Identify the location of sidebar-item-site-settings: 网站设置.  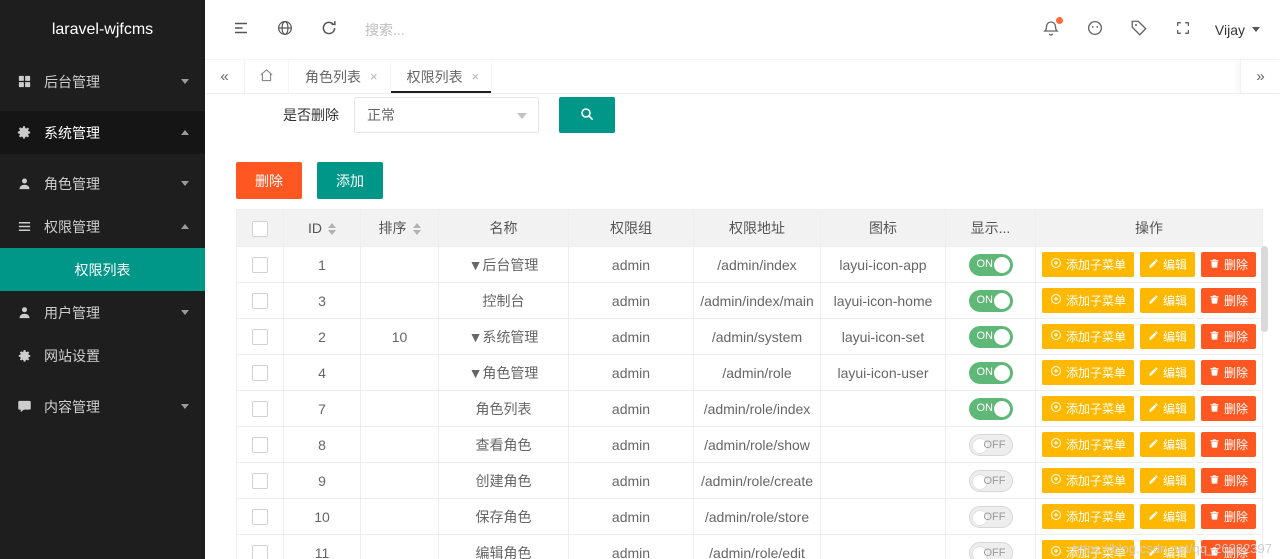
(102, 355).